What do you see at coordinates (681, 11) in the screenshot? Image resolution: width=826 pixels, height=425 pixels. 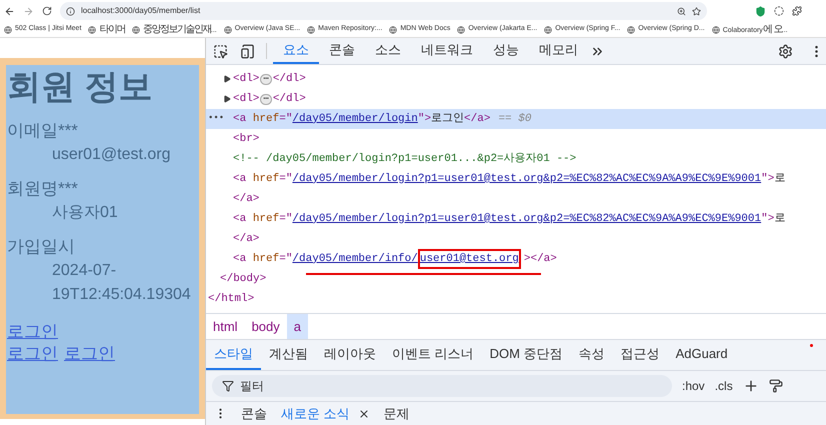 I see `zoom-icon` at bounding box center [681, 11].